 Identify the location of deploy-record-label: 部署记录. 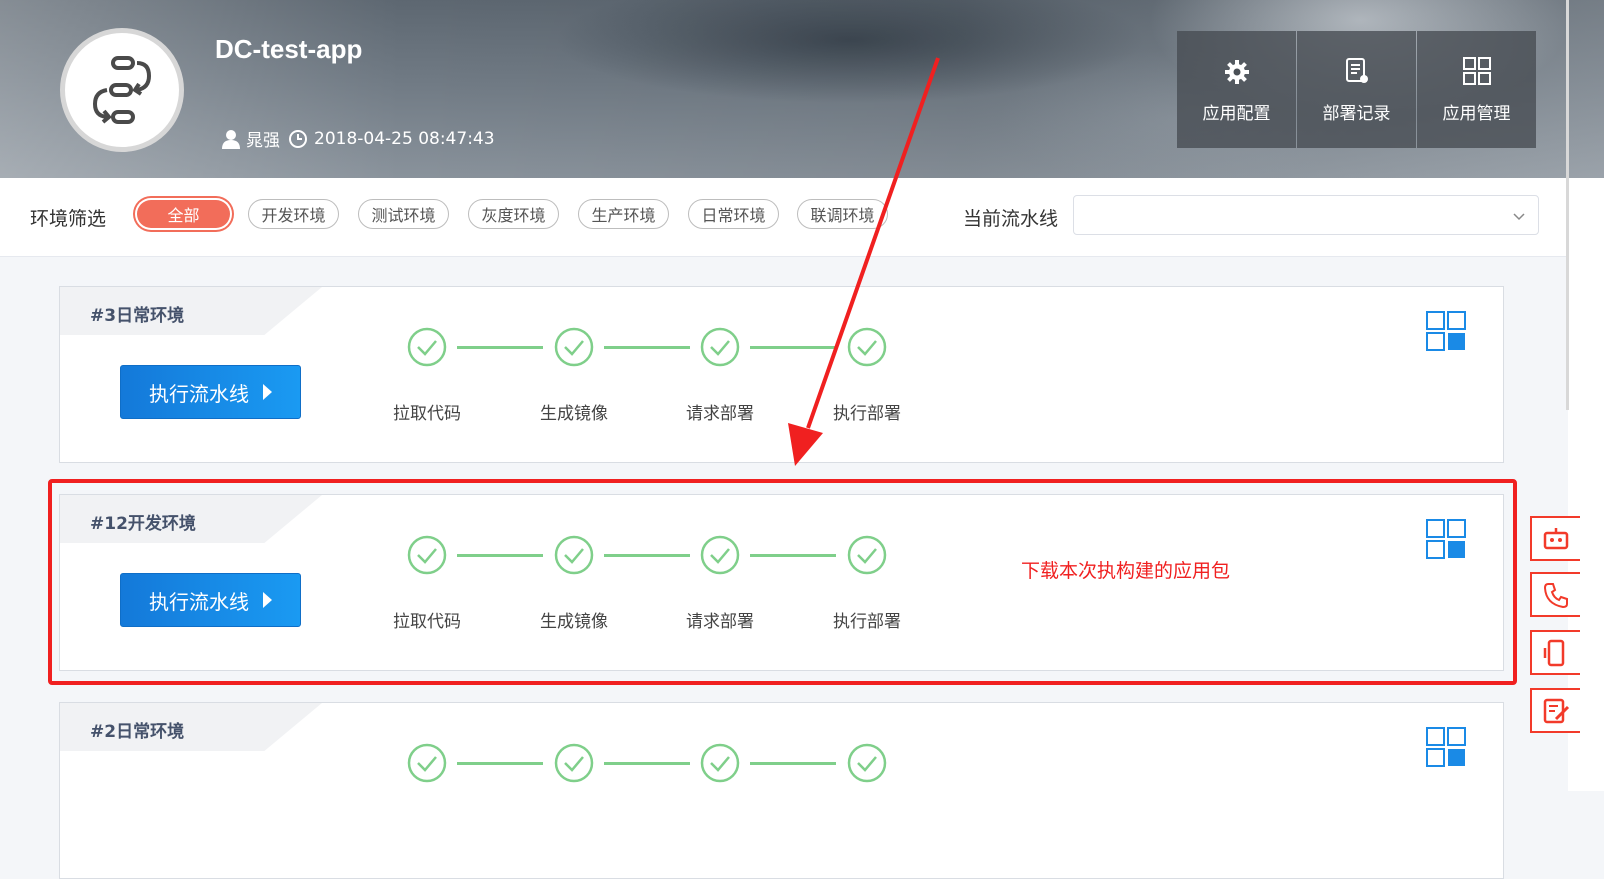
(1356, 114).